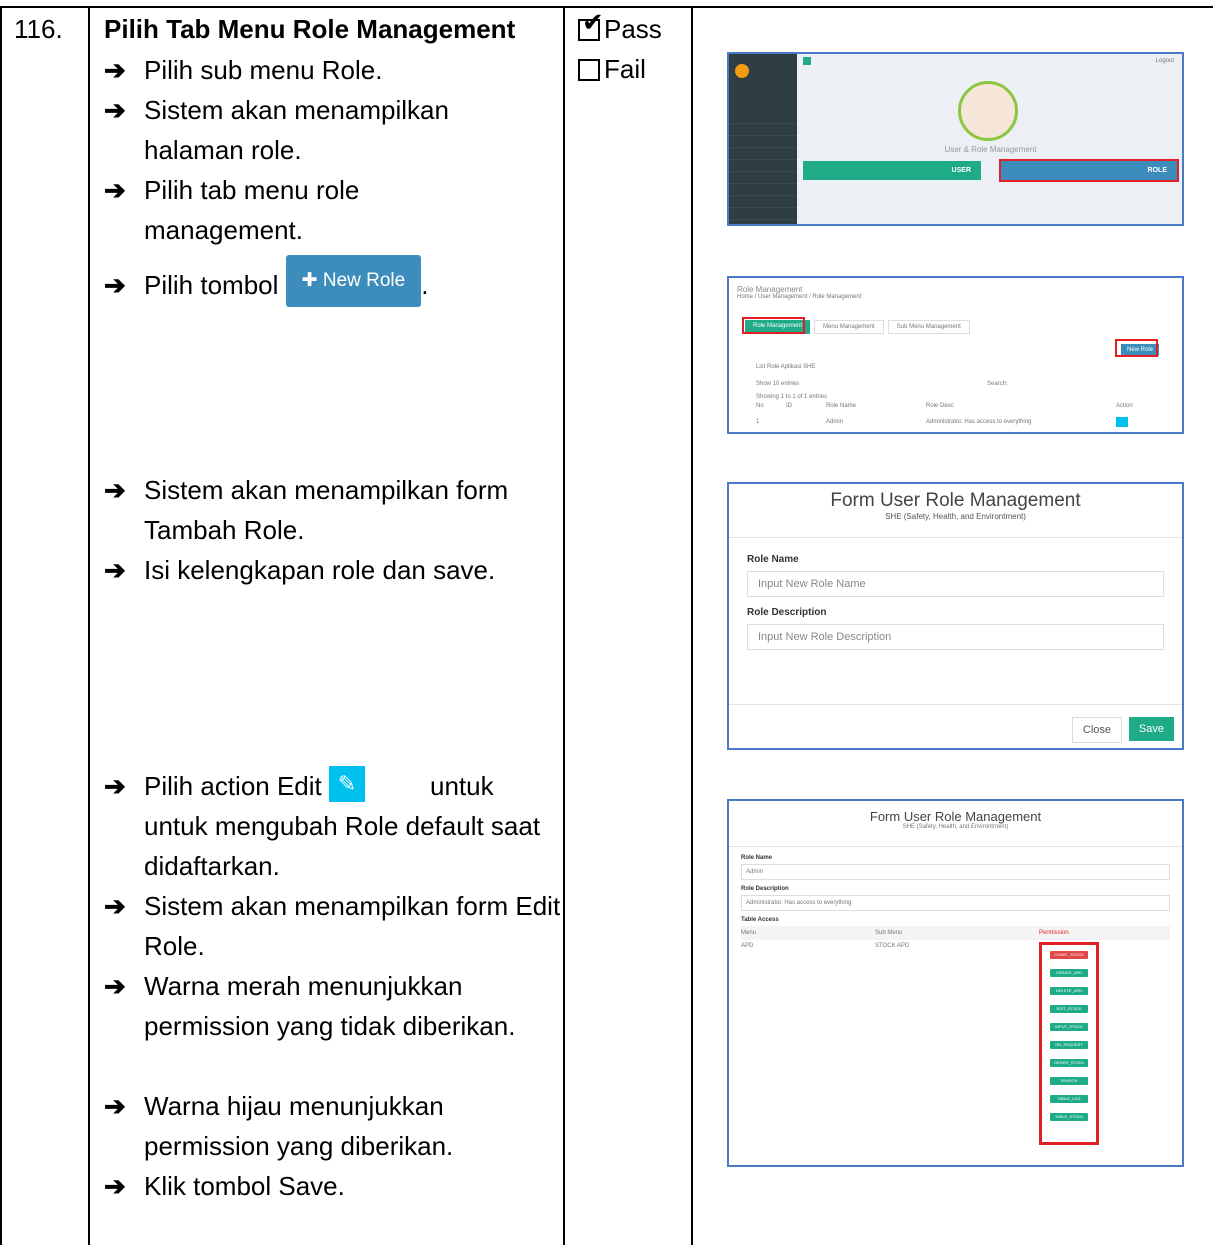 The height and width of the screenshot is (1245, 1213). What do you see at coordinates (462, 786) in the screenshot?
I see `step-7-tail-a: untuk` at bounding box center [462, 786].